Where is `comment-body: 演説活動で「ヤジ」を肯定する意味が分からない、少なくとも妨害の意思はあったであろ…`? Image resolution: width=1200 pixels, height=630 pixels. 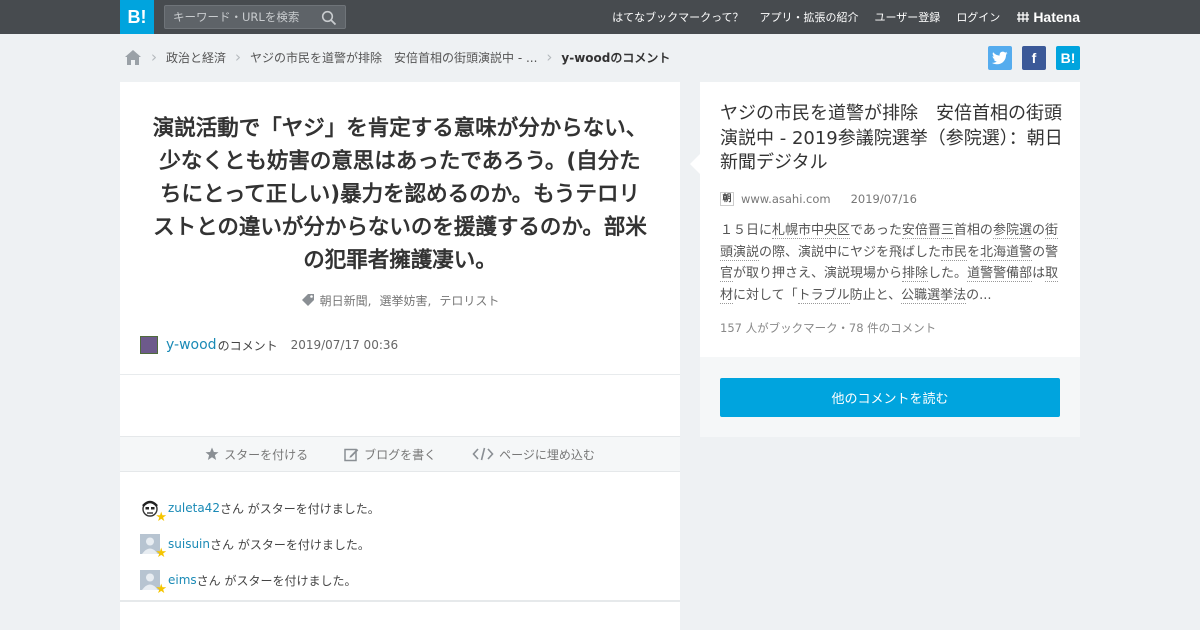
comment-body: 演説活動で「ヤジ」を肯定する意味が分からない、少なくとも妨害の意思はあったであろ… is located at coordinates (400, 194).